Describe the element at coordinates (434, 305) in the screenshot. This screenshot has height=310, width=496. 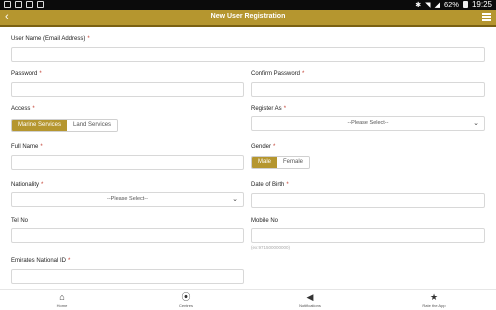
I see `nav-rate-app-label: Rate the App` at that location.